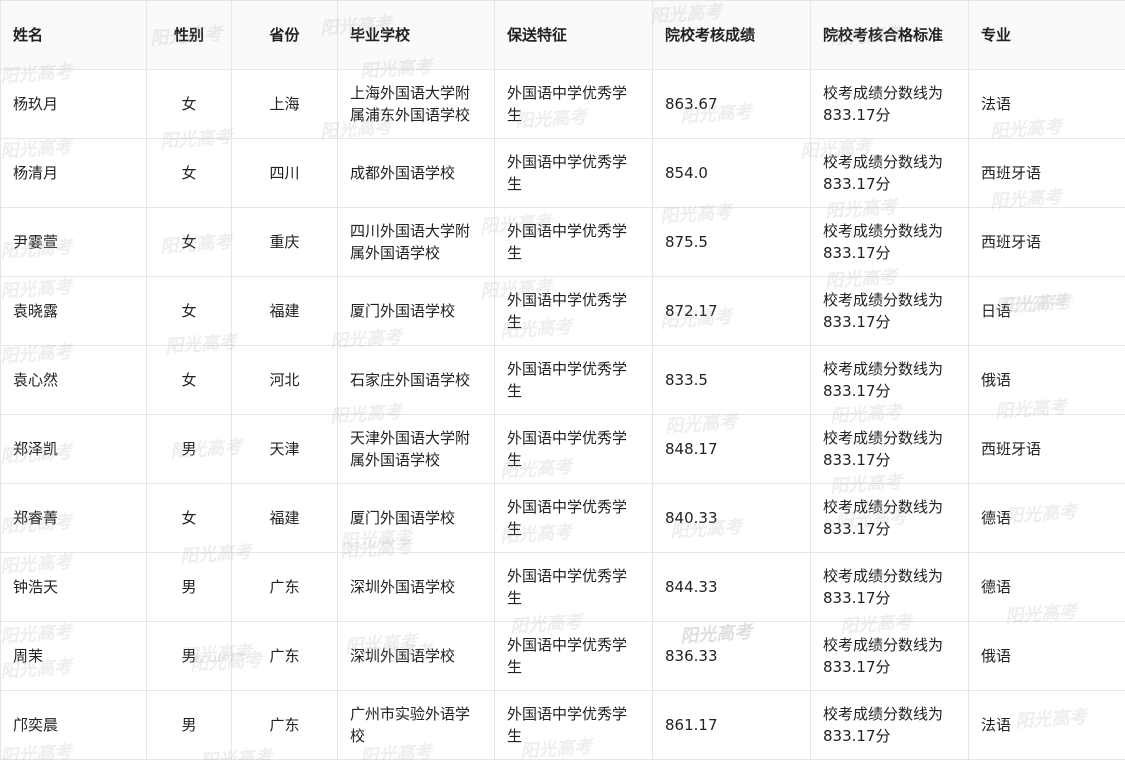  I want to click on cell-name: 邝奕晨, so click(73, 725).